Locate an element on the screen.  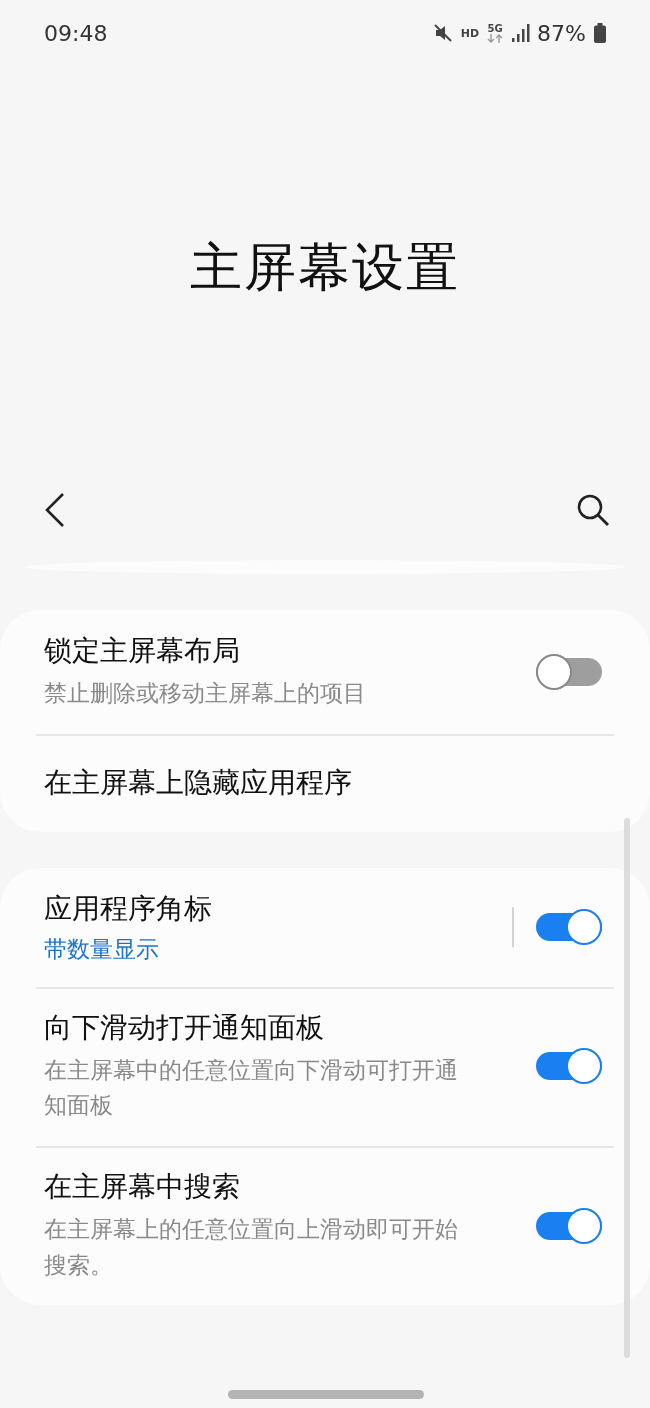
data-arrows-icon is located at coordinates (495, 38).